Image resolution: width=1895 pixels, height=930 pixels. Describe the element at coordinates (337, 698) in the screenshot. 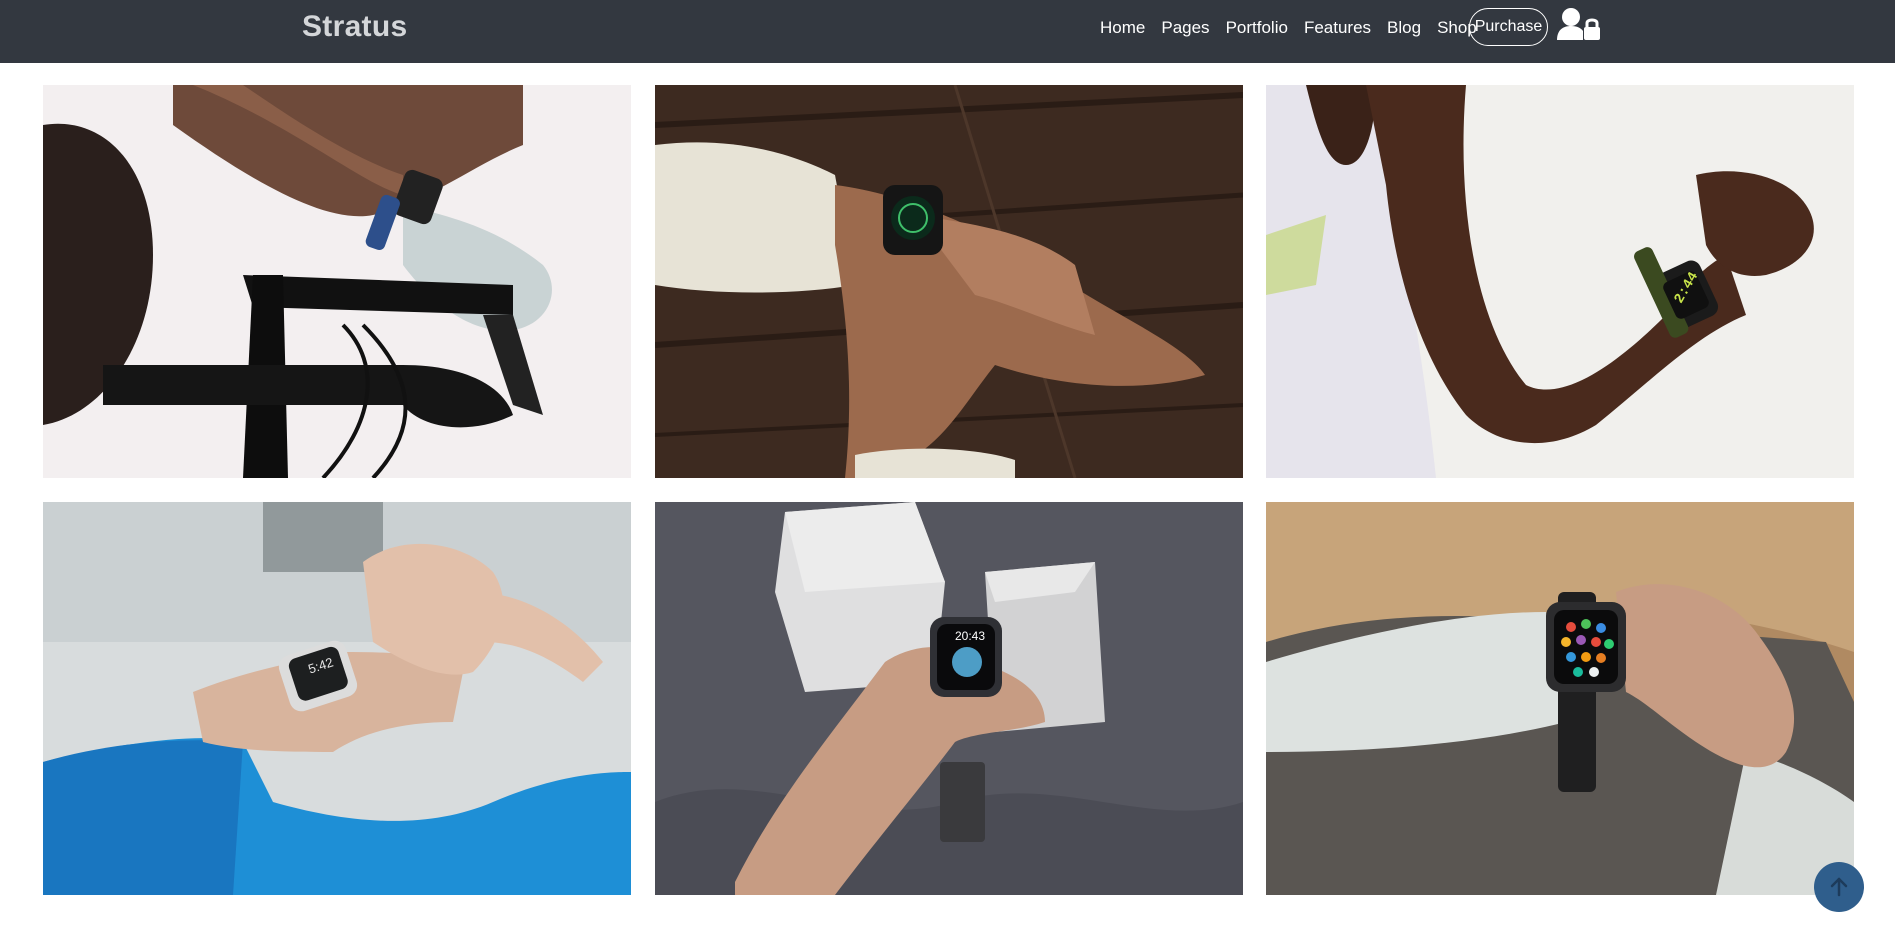

I see `gallery-photo-blue-sleeve: 5:42` at that location.